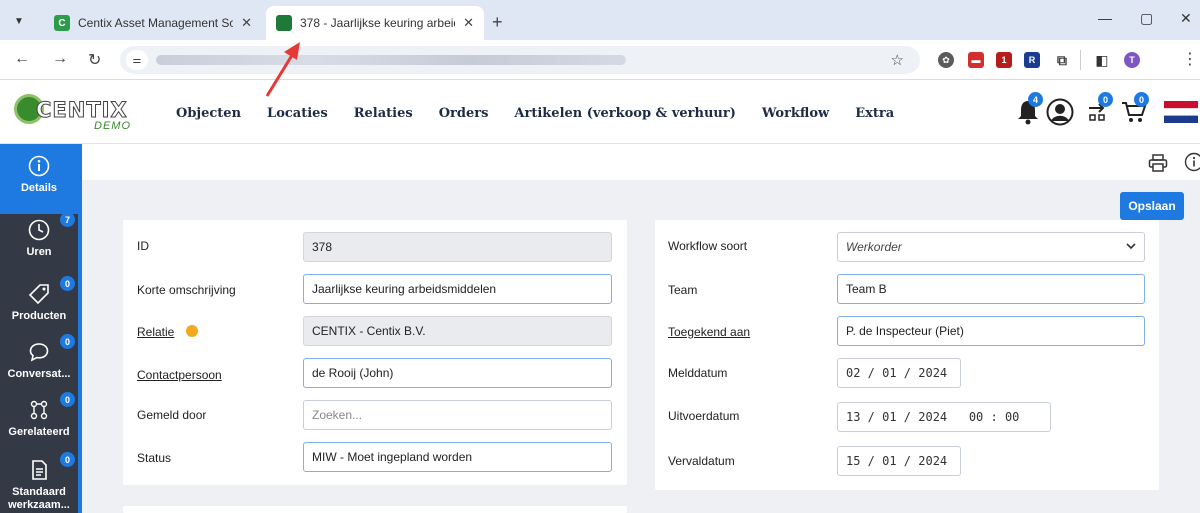  What do you see at coordinates (1004, 60) in the screenshot?
I see `shield-extension-icon: 1` at bounding box center [1004, 60].